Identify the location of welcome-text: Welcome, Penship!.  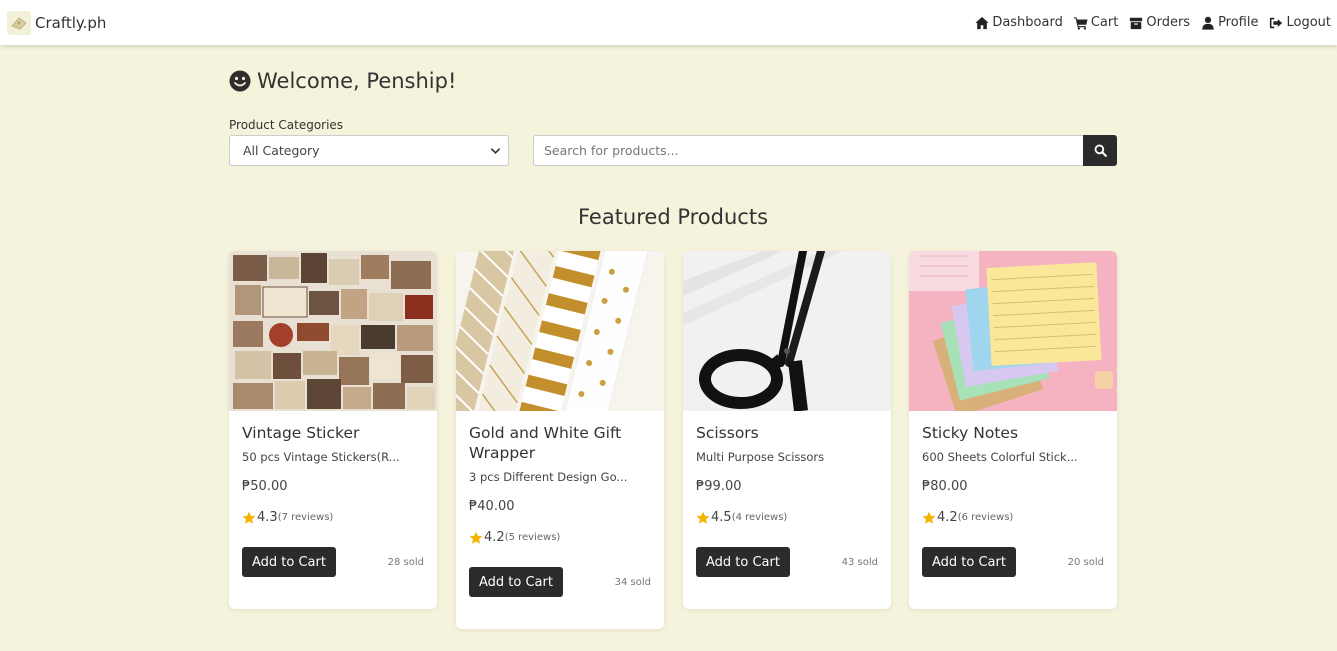
(357, 81).